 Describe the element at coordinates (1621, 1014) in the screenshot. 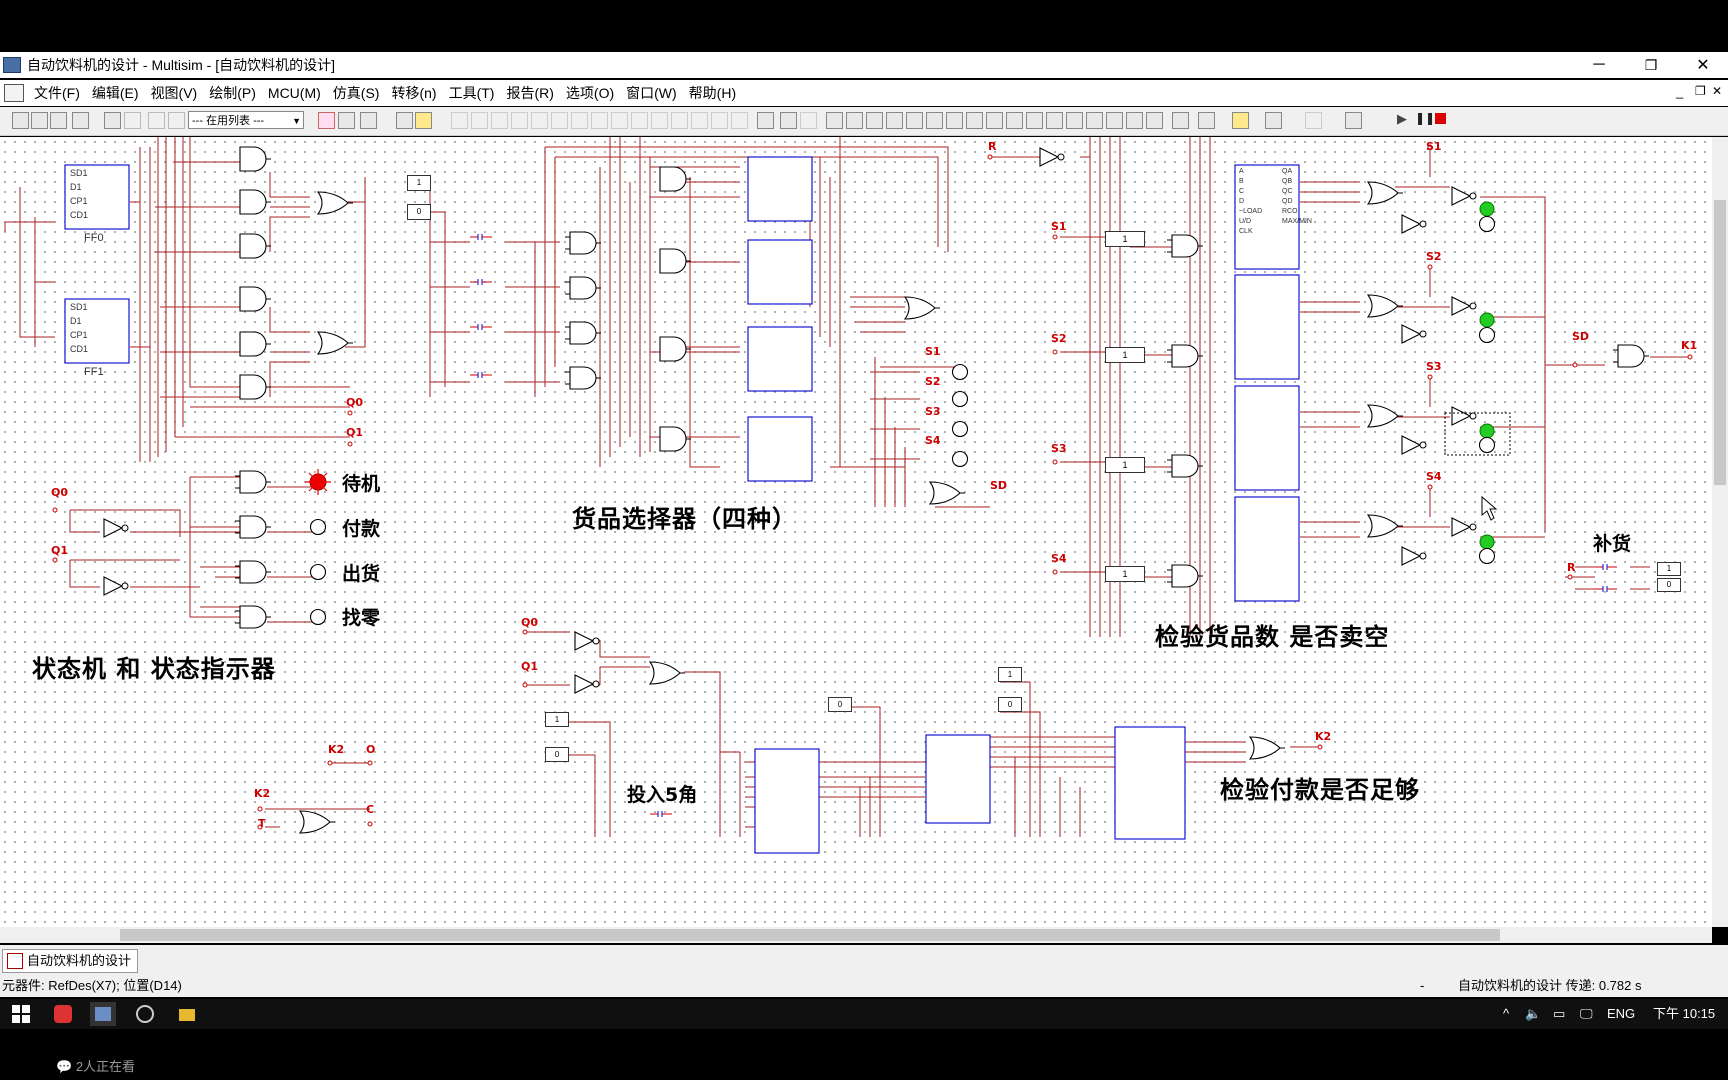

I see `language-indicator: ENG` at that location.